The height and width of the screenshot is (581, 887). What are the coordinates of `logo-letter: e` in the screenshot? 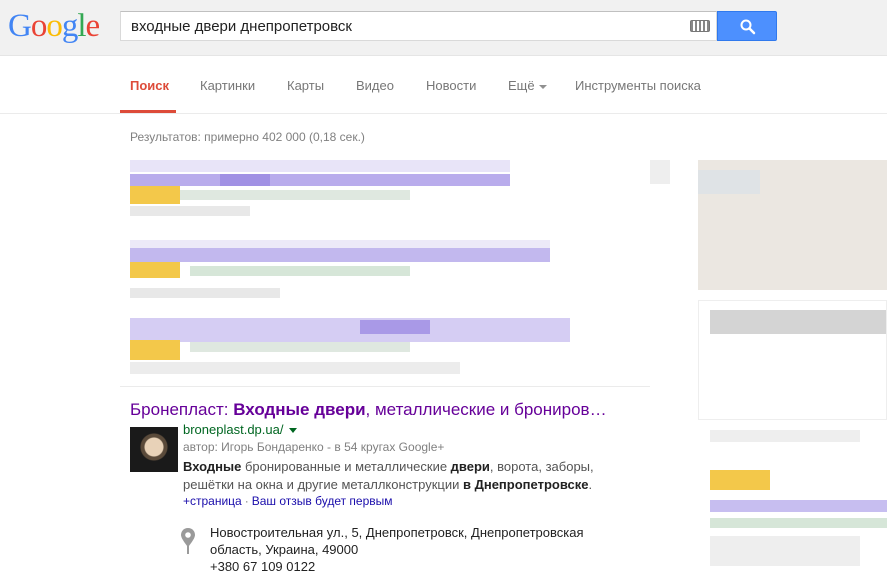 It's located at (93, 26).